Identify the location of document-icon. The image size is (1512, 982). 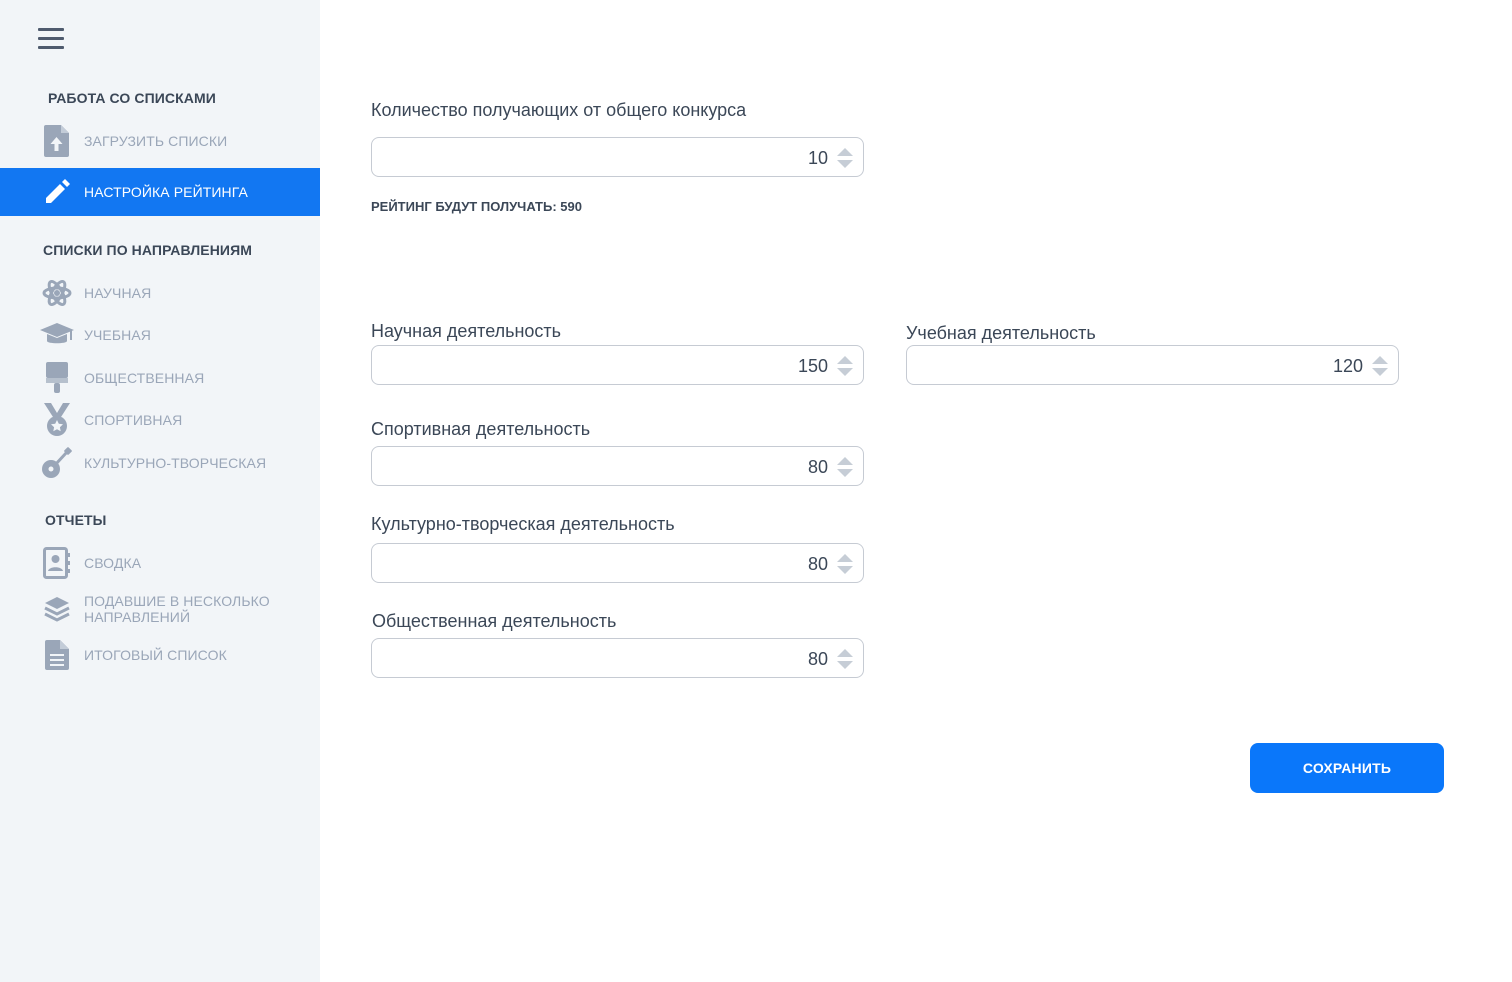
(57, 655).